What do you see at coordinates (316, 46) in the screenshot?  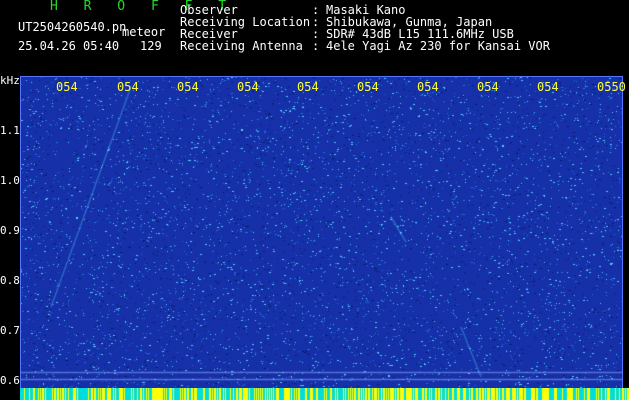 I see `info-colon: :` at bounding box center [316, 46].